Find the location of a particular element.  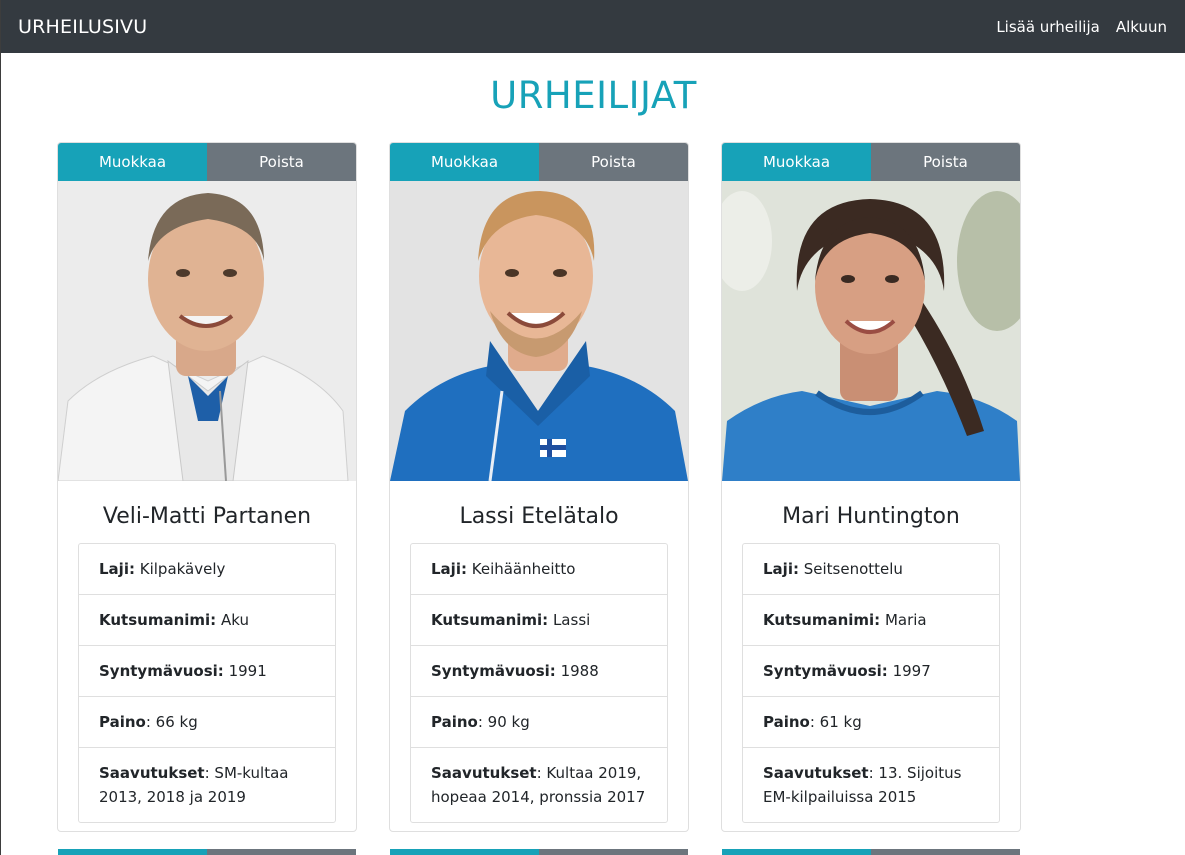

info-birth-year: Syntymävuosi: 1988 is located at coordinates (539, 670).